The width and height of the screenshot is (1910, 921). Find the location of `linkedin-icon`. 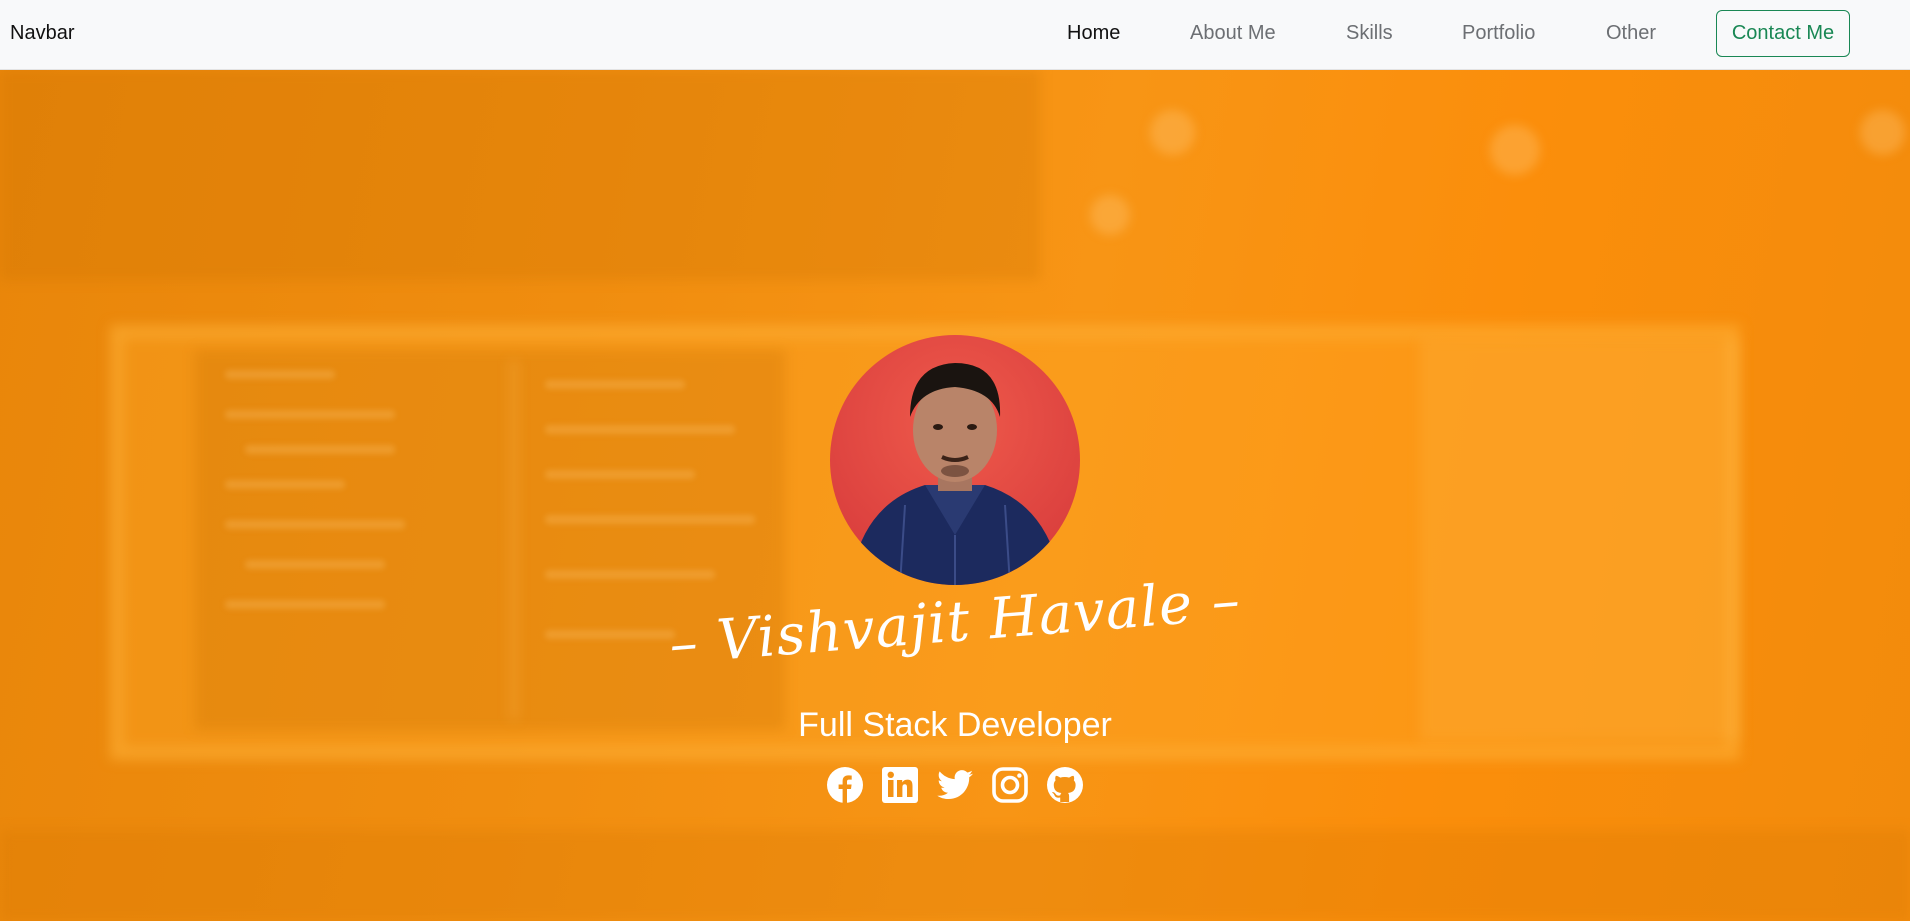

linkedin-icon is located at coordinates (900, 785).